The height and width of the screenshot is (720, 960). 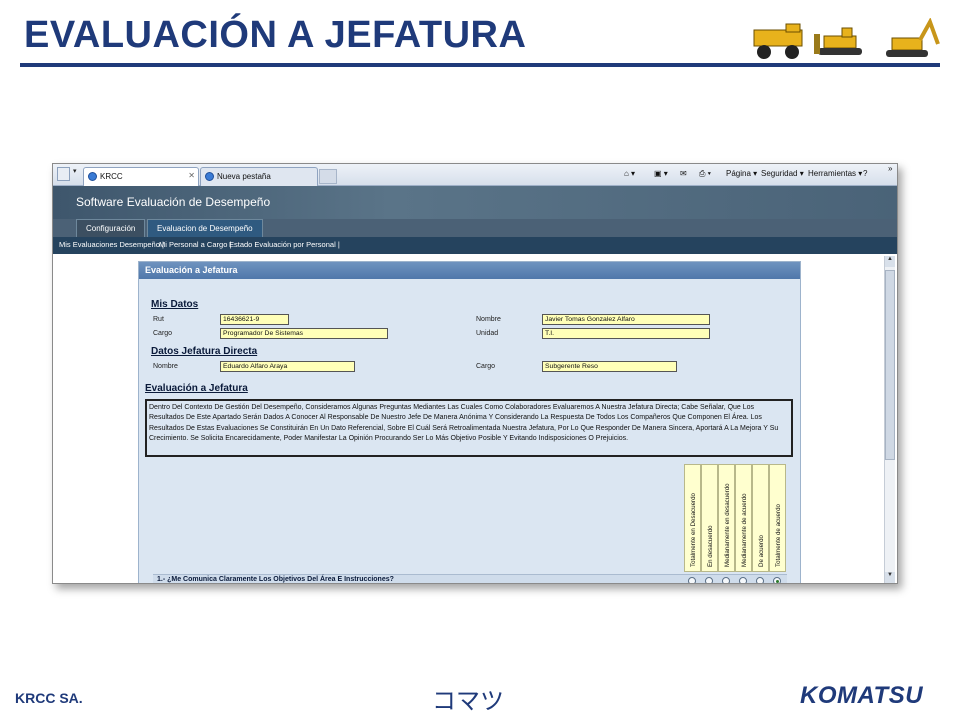 I want to click on radio-totalmente-acuerdo, so click(x=777, y=580).